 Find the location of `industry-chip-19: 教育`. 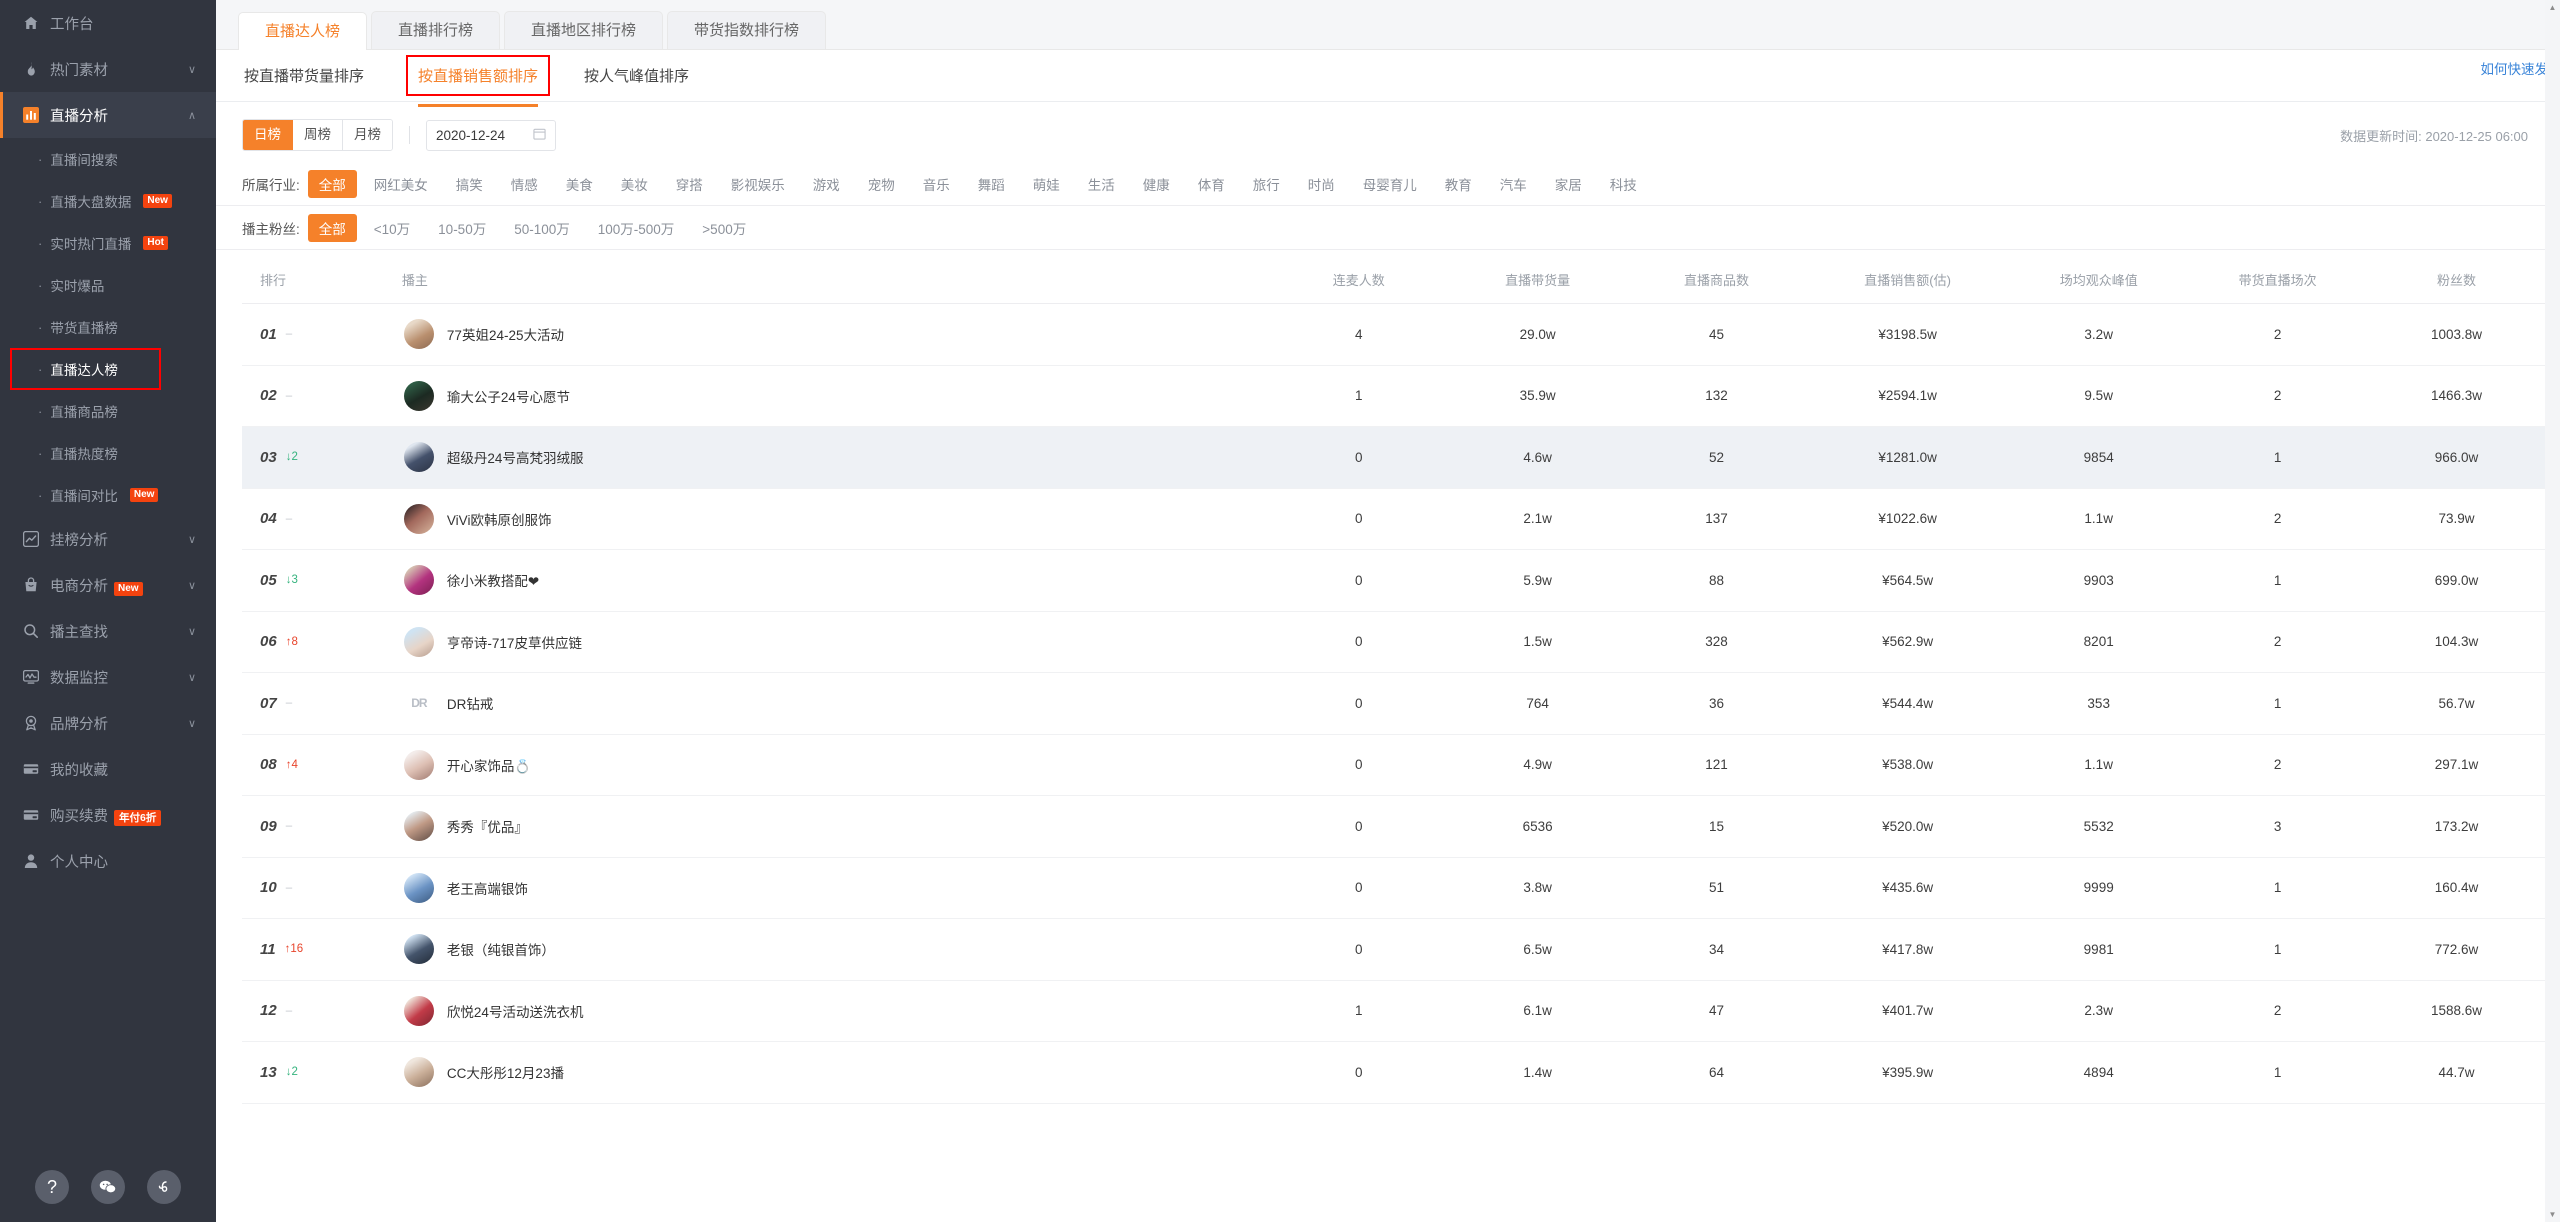

industry-chip-19: 教育 is located at coordinates (1458, 184).